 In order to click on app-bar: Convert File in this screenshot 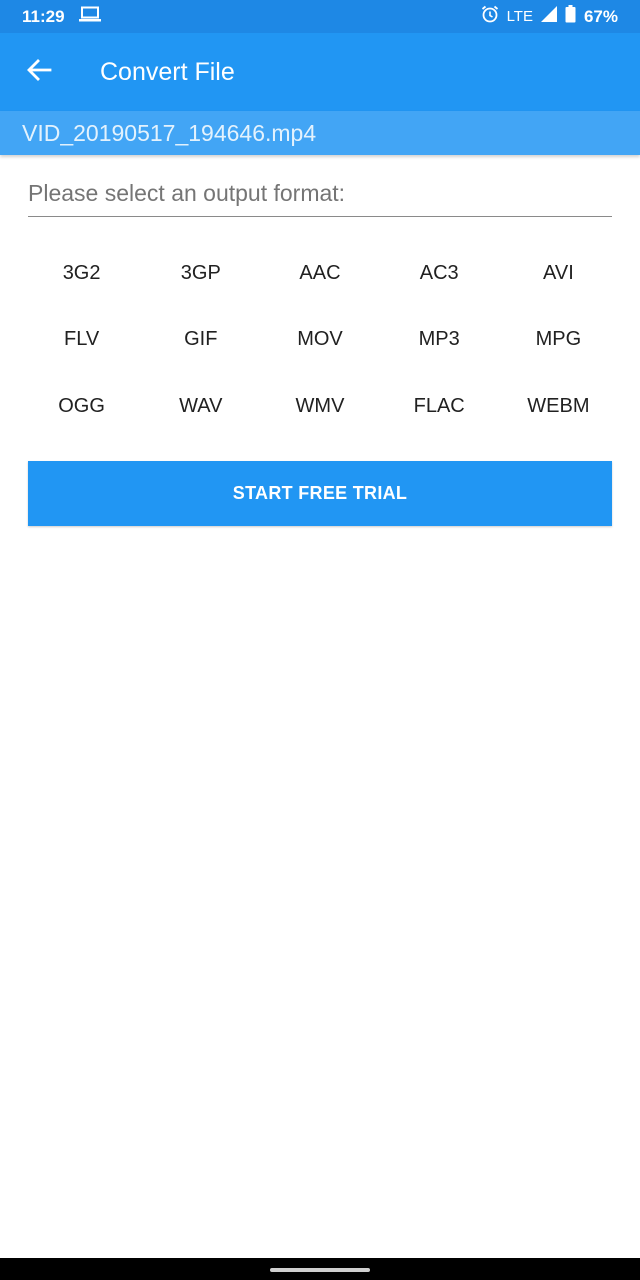, I will do `click(320, 72)`.